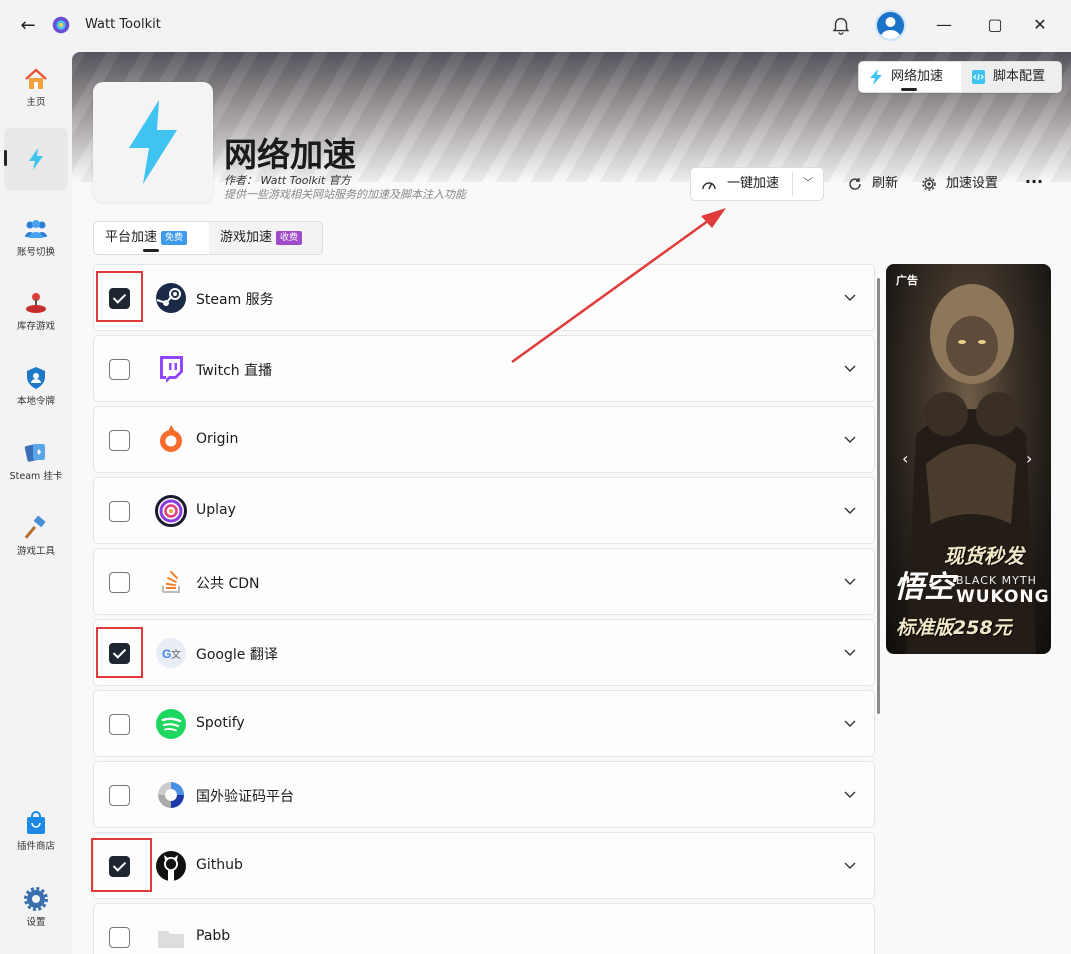  Describe the element at coordinates (907, 280) in the screenshot. I see `ad-label: 广告` at that location.